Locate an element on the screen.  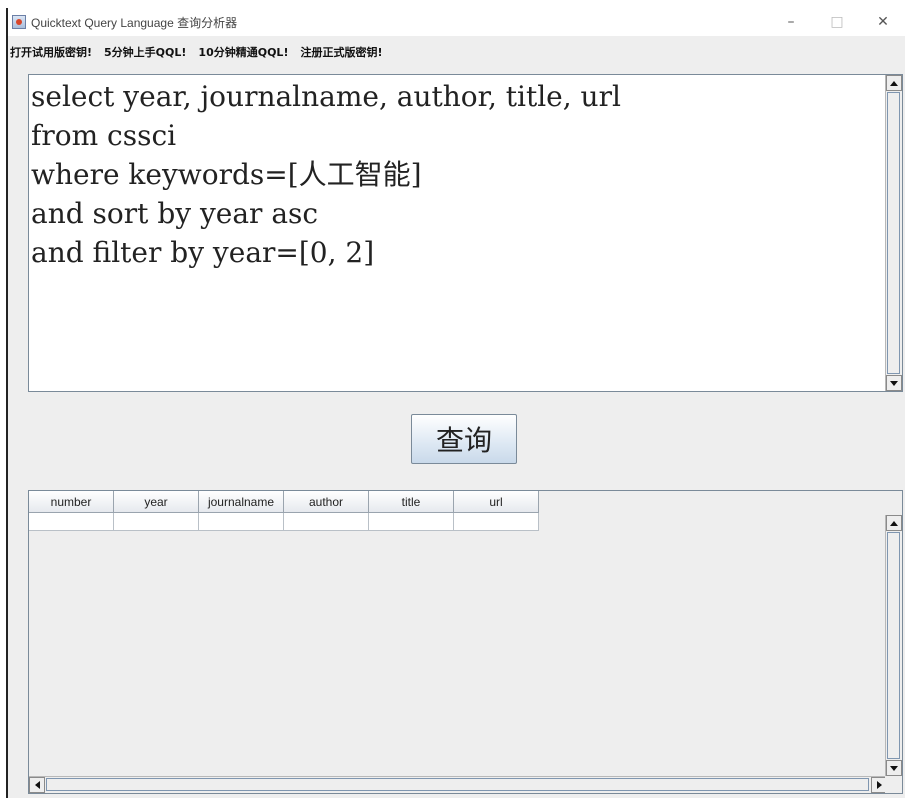
results-hscroll-thumb is located at coordinates (457, 784).